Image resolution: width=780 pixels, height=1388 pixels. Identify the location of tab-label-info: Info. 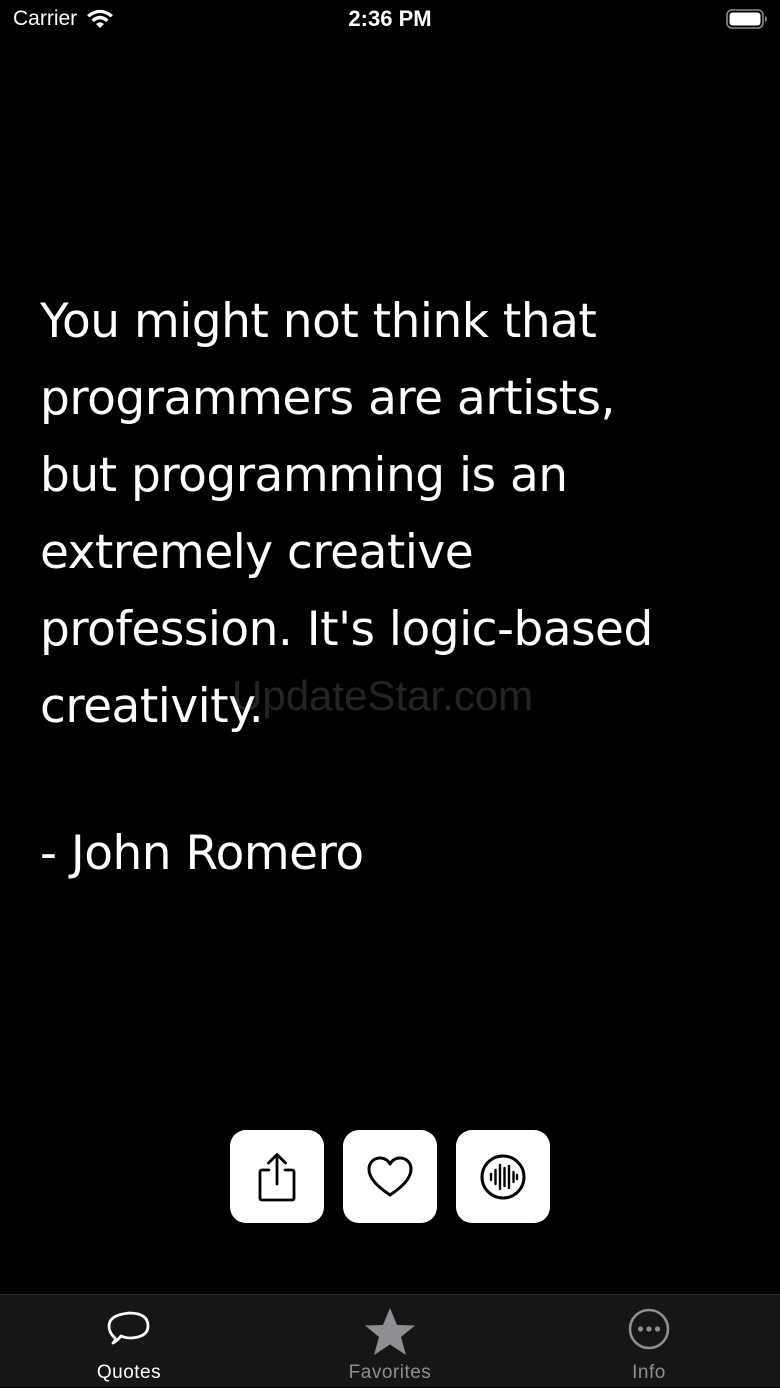
(649, 1372).